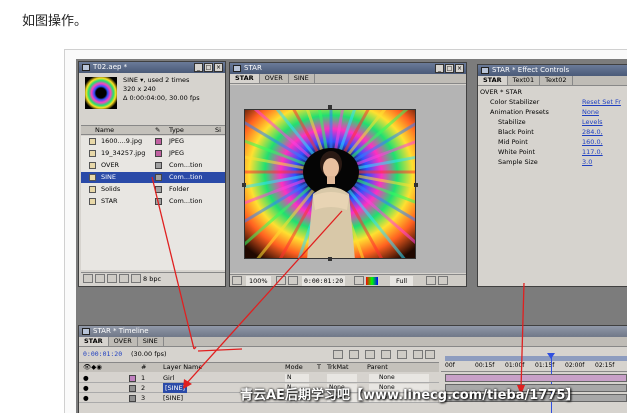 The width and height of the screenshot is (627, 413). Describe the element at coordinates (386, 354) in the screenshot. I see `frame-blending-icon` at that location.